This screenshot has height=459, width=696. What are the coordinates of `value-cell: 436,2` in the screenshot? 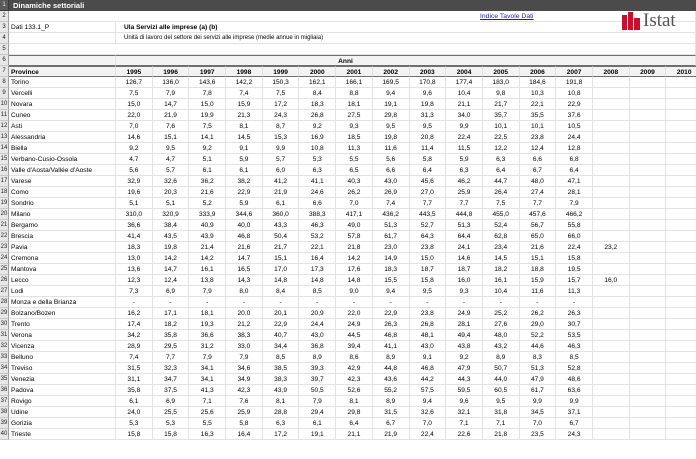 It's located at (391, 214).